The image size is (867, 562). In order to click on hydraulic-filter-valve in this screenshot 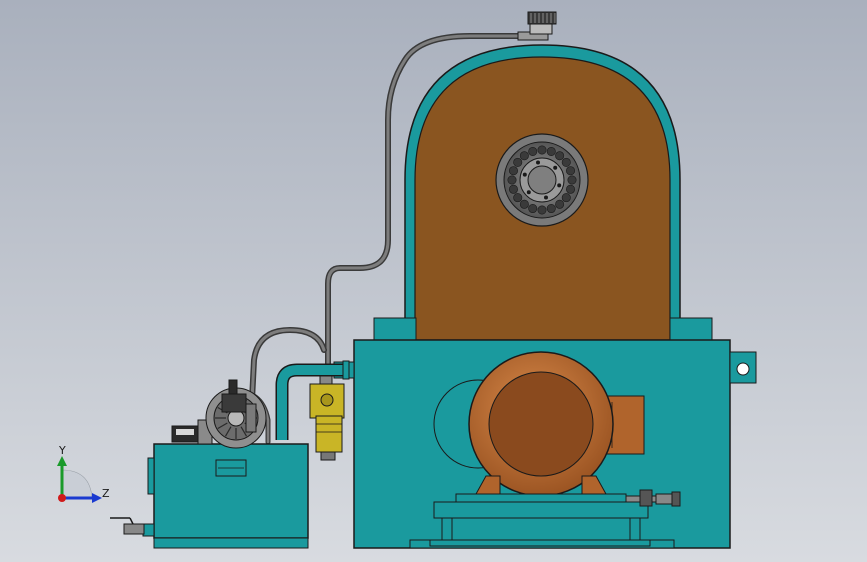, I will do `click(327, 418)`.